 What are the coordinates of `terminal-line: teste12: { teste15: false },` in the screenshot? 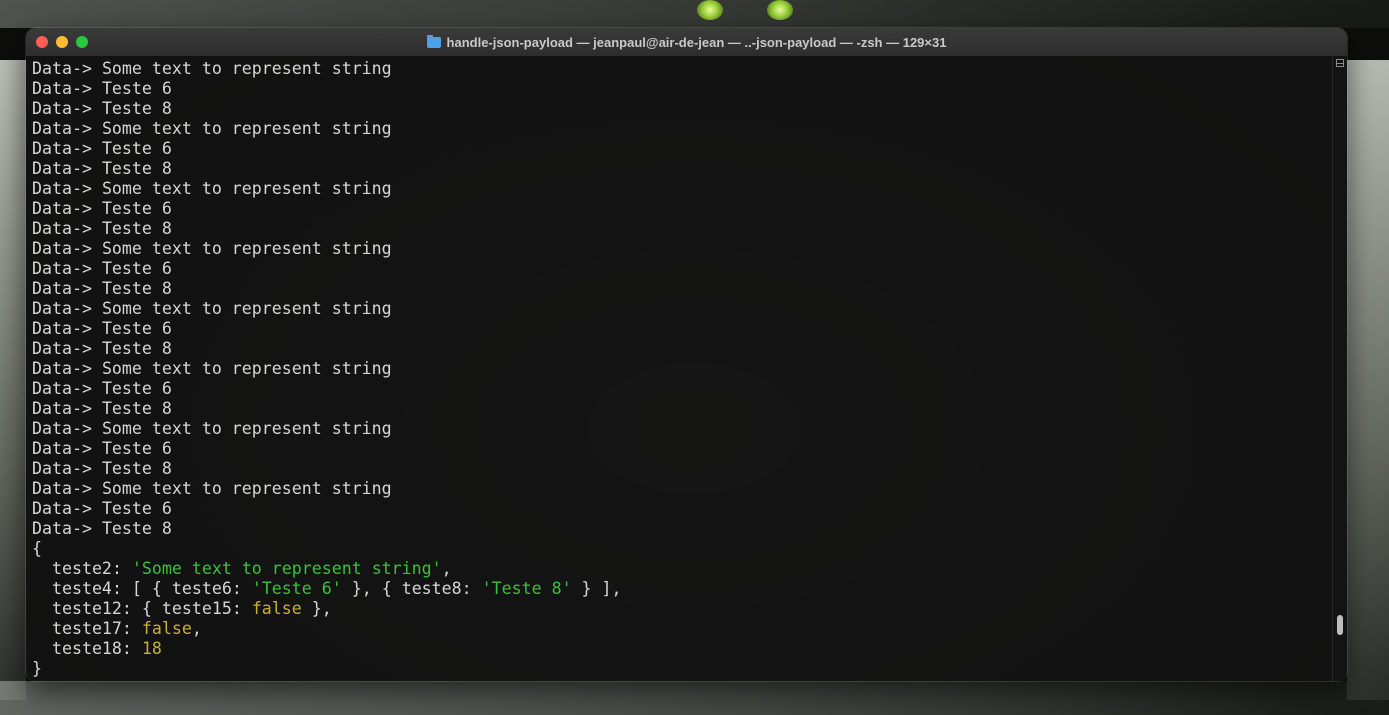 It's located at (191, 608).